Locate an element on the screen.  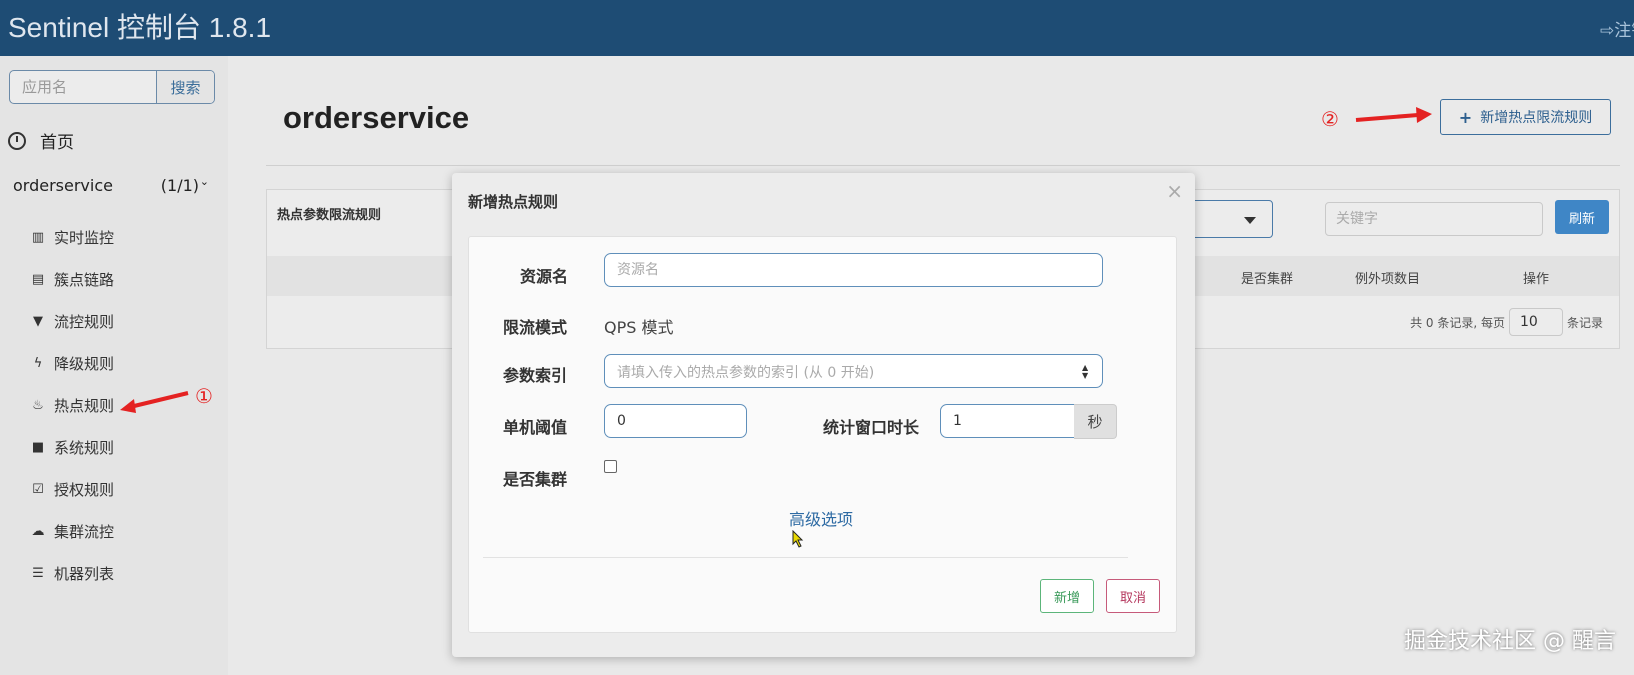
sign-out-icon: ⇨ is located at coordinates (1607, 31).